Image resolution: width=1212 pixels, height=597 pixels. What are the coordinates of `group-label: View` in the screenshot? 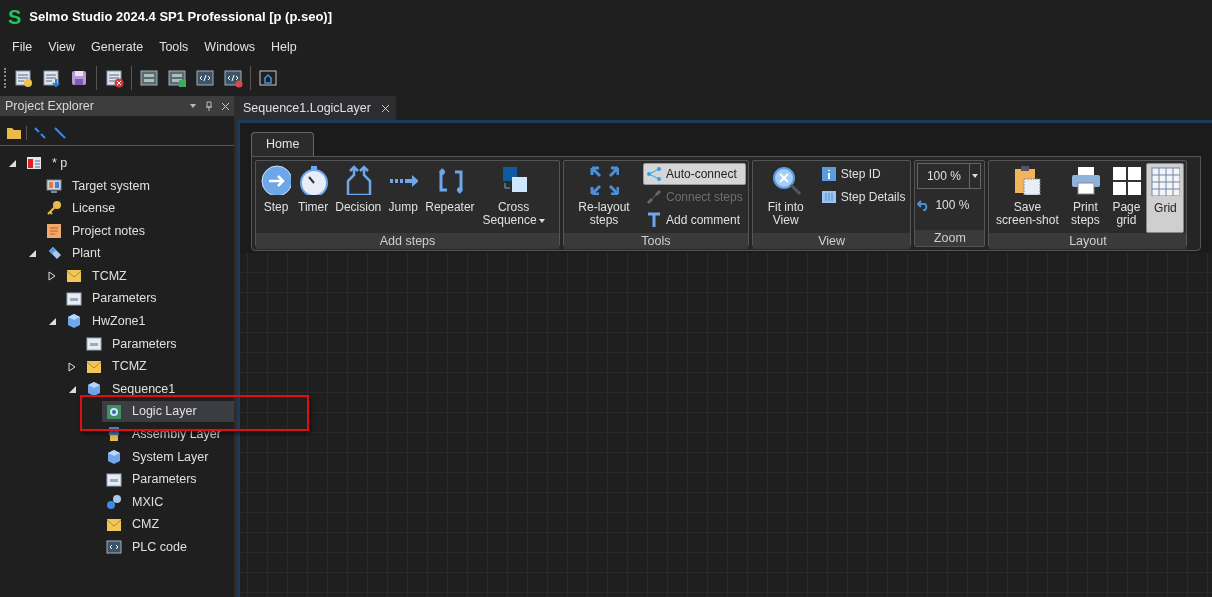 It's located at (831, 241).